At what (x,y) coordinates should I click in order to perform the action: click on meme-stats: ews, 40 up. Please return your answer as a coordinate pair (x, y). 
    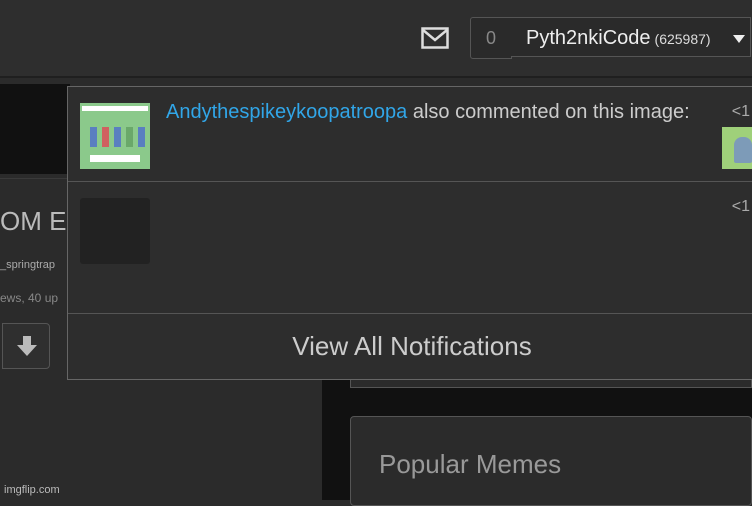
    Looking at the image, I should click on (29, 298).